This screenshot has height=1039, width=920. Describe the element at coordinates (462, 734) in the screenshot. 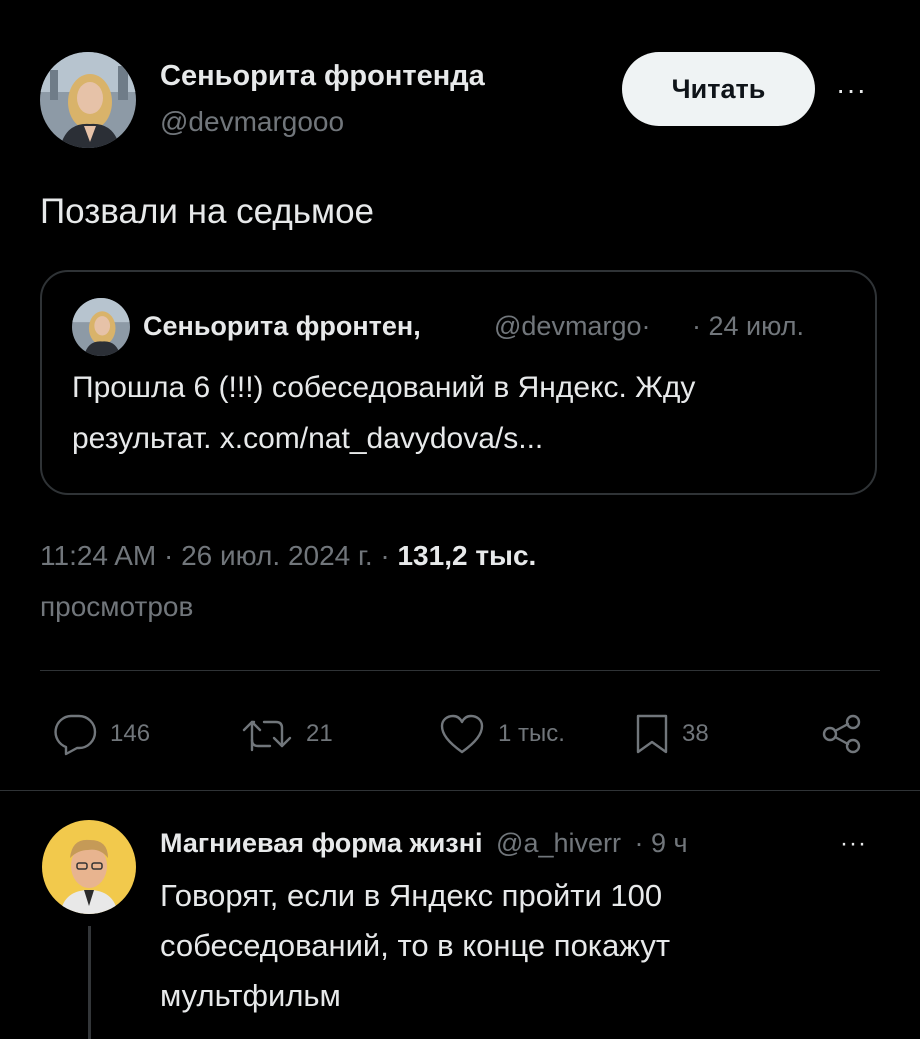

I see `heart-icon` at that location.